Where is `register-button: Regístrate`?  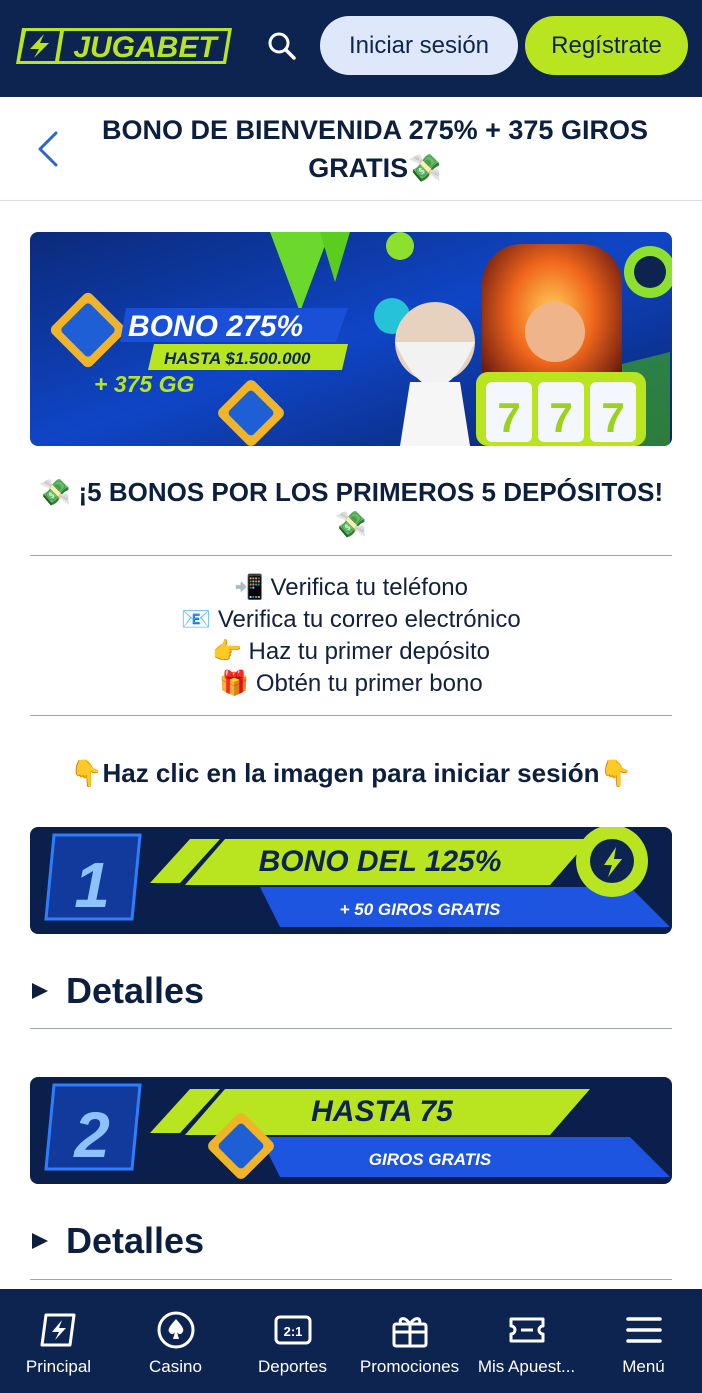 register-button: Regístrate is located at coordinates (606, 45).